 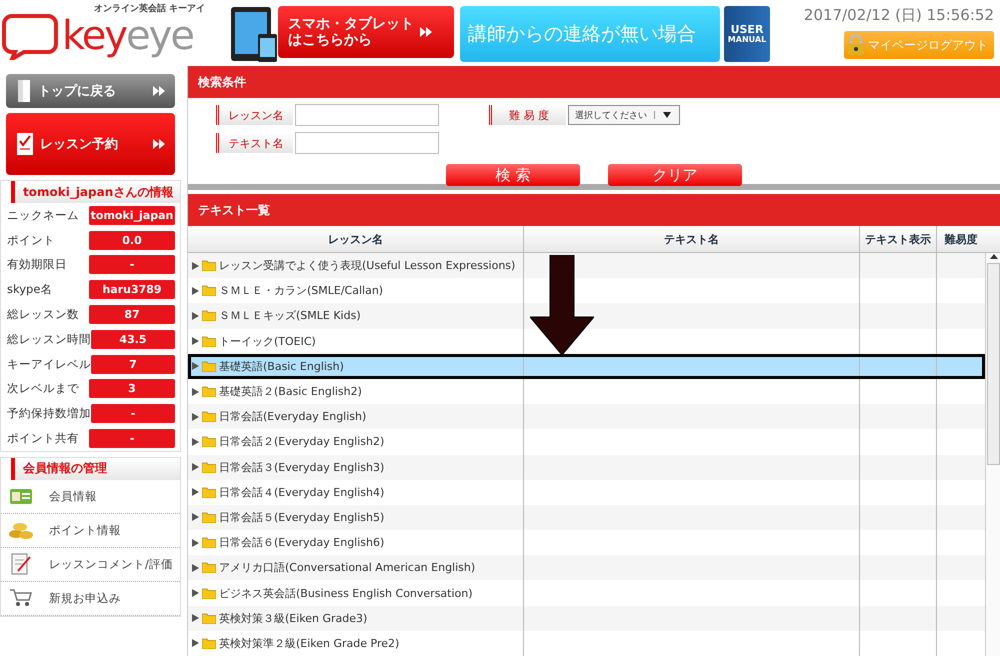 What do you see at coordinates (594, 210) in the screenshot?
I see `list-section-header: テキスト一覧` at bounding box center [594, 210].